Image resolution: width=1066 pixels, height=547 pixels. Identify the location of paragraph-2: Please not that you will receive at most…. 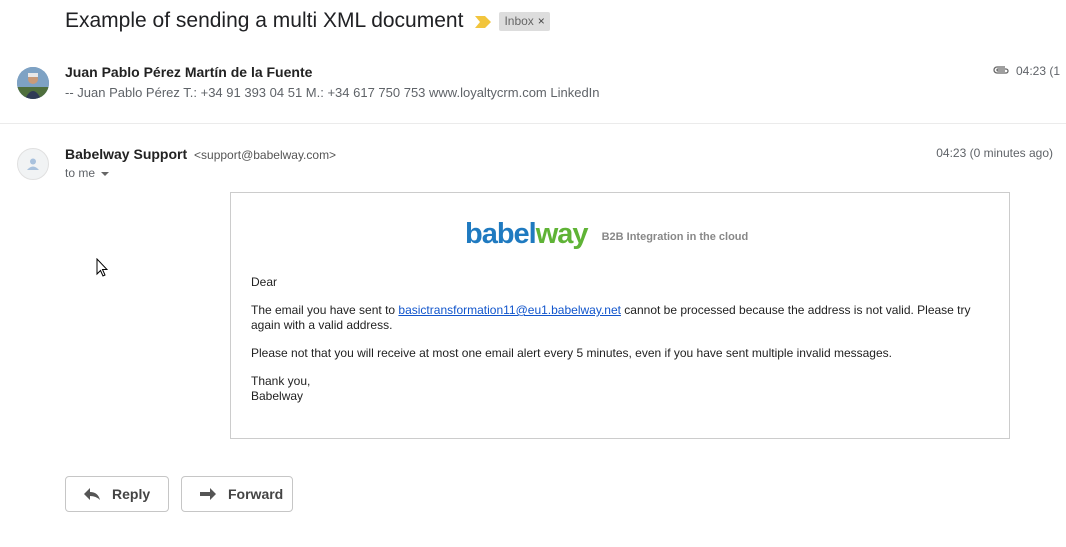
(571, 353).